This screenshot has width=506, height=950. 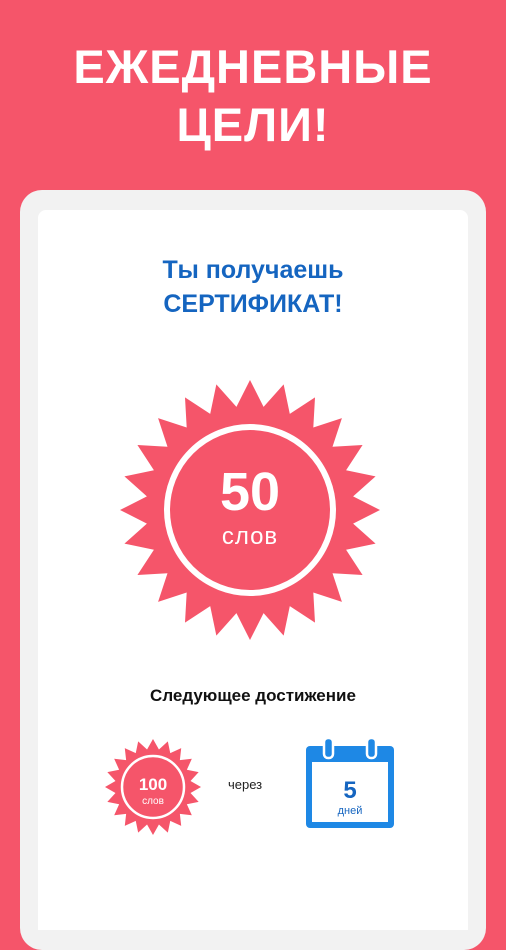 I want to click on calendar-ring-right, so click(x=371, y=748).